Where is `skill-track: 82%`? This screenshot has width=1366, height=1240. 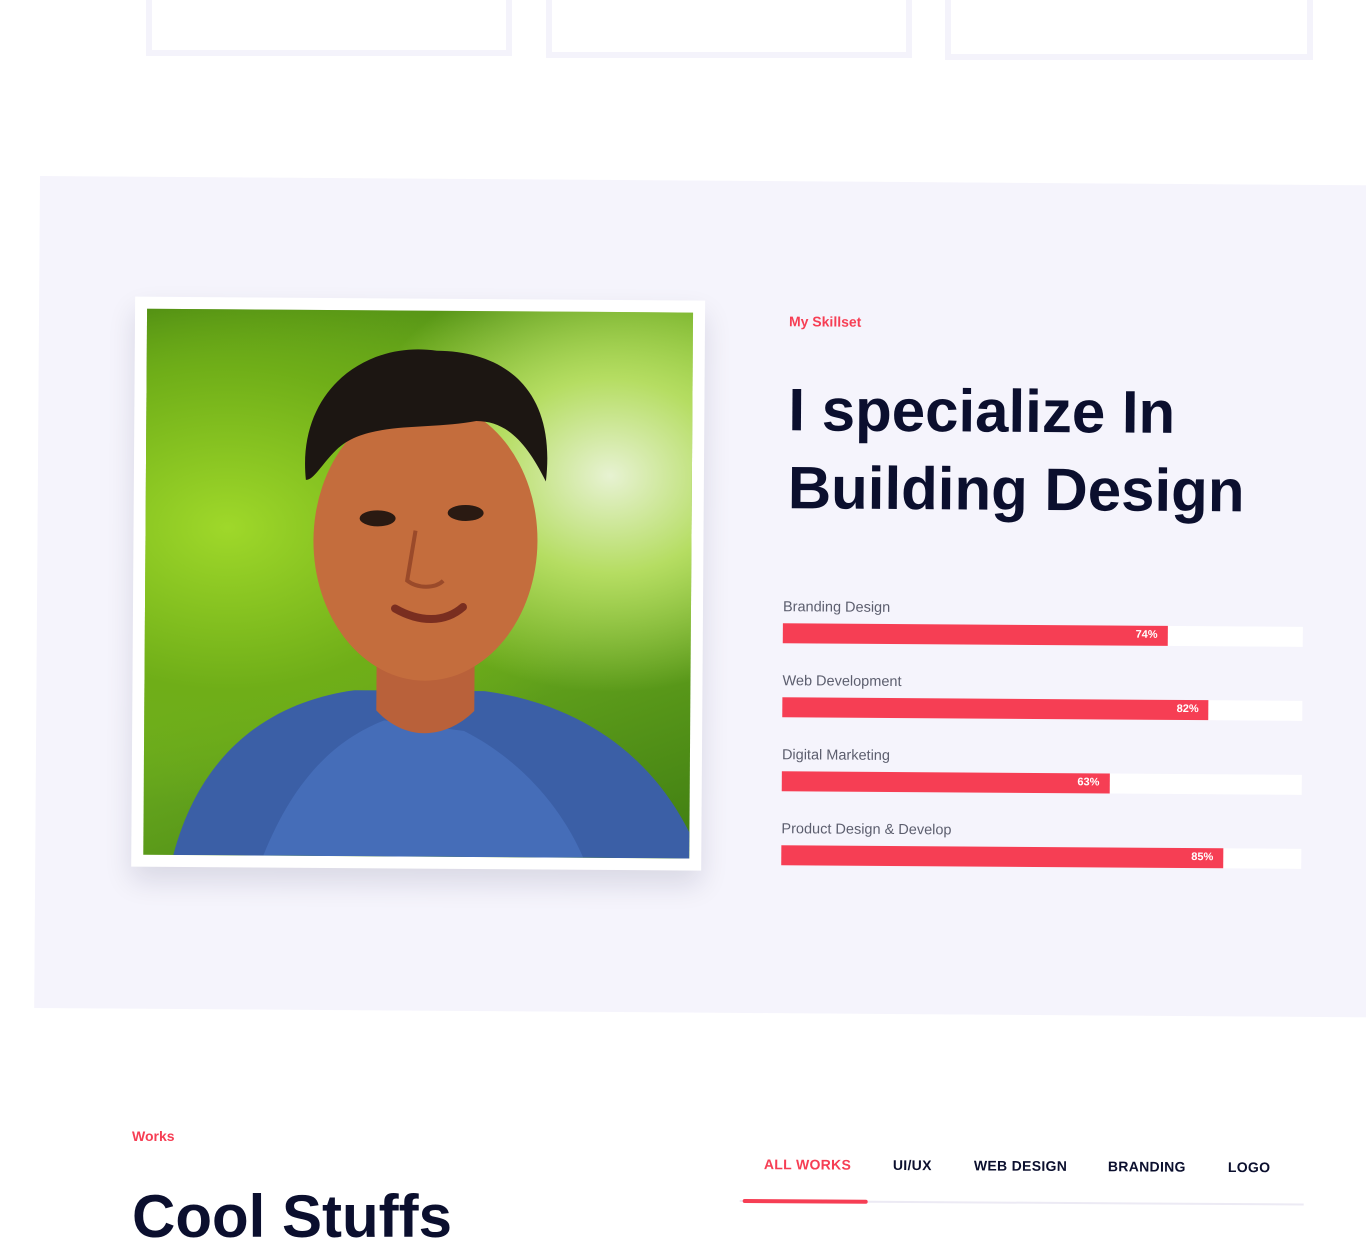 skill-track: 82% is located at coordinates (1042, 709).